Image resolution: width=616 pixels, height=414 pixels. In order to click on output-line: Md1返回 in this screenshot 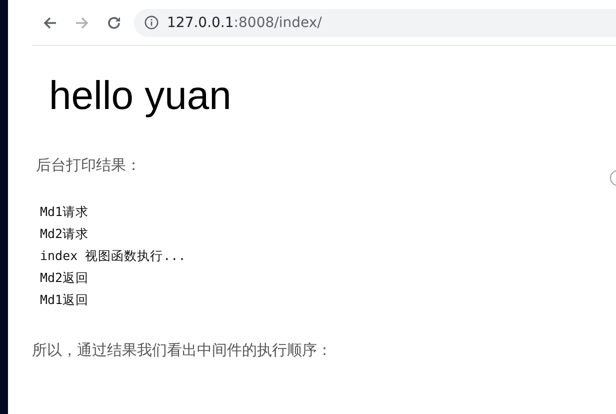, I will do `click(65, 300)`.